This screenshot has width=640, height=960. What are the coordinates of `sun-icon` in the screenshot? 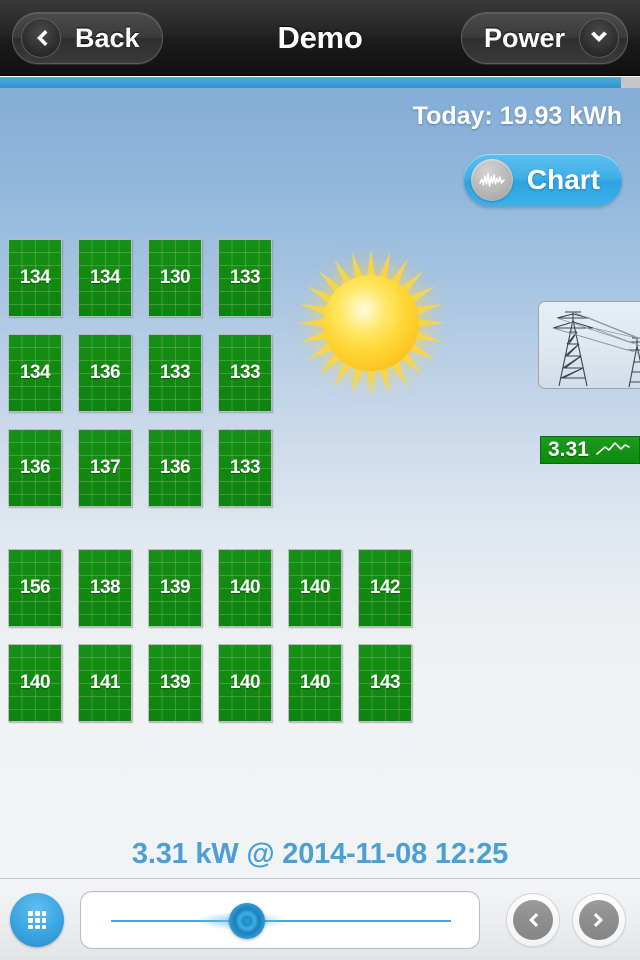 It's located at (371, 323).